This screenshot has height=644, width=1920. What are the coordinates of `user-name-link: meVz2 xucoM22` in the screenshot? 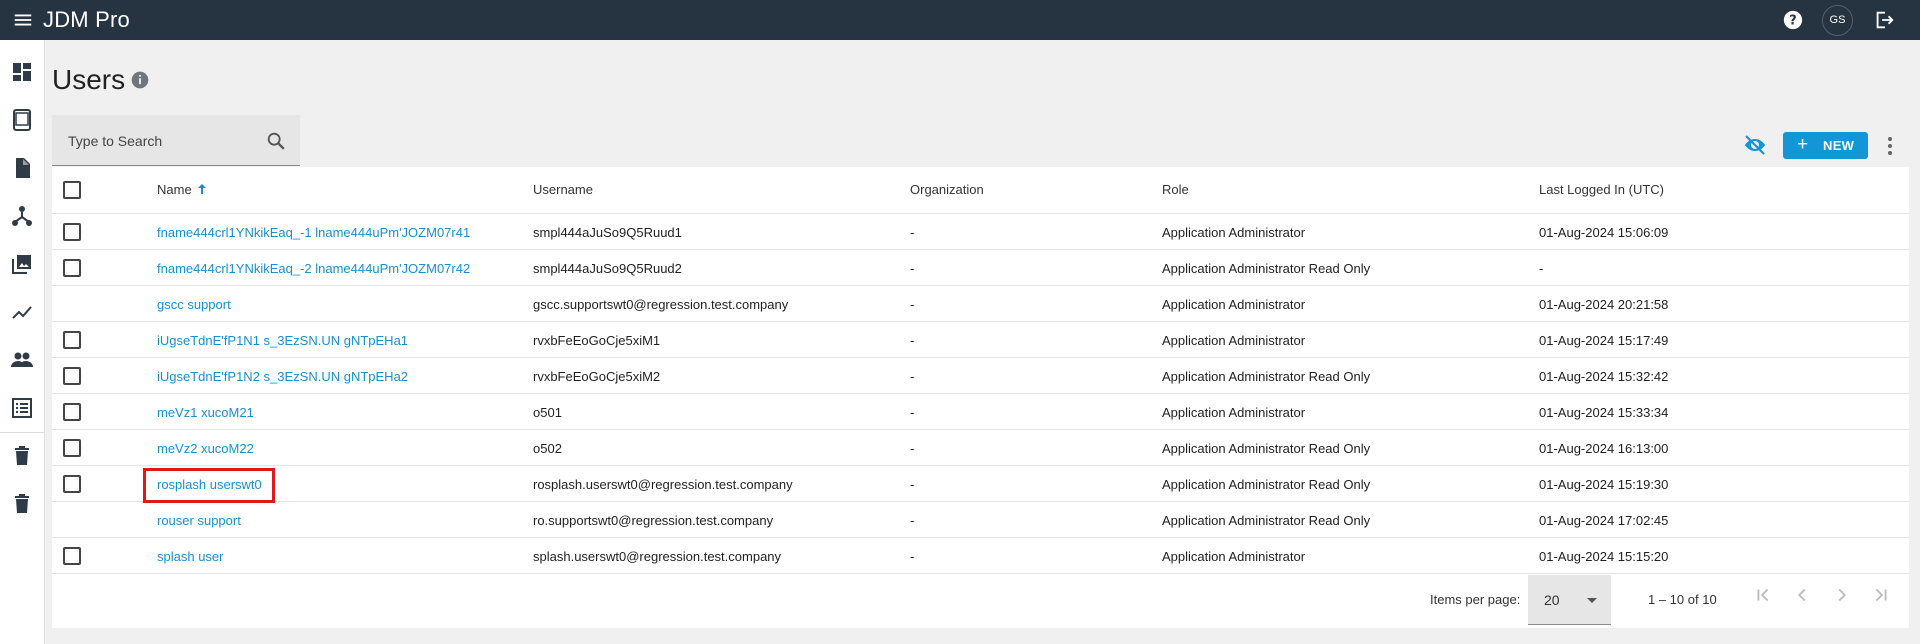 It's located at (205, 448).